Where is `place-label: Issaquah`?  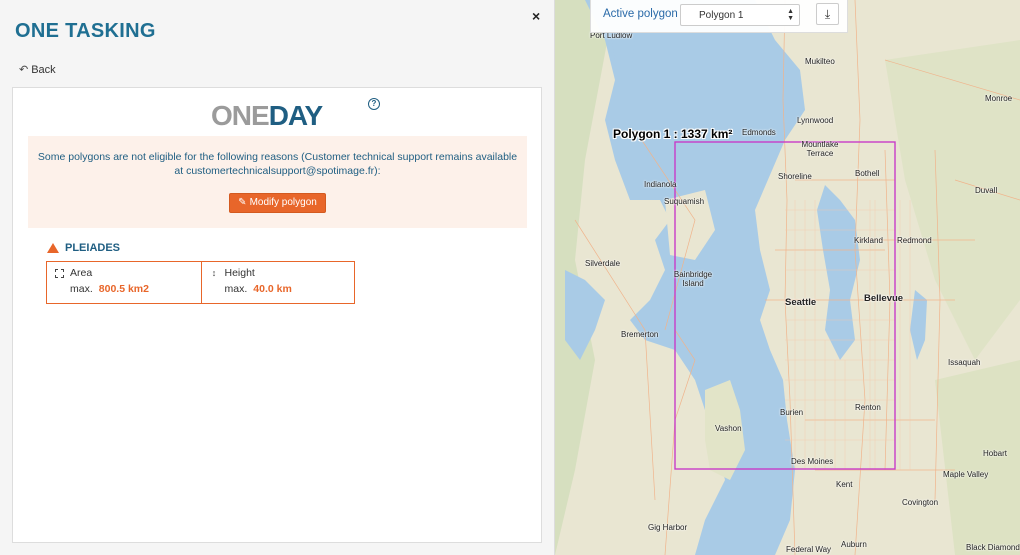
place-label: Issaquah is located at coordinates (964, 362).